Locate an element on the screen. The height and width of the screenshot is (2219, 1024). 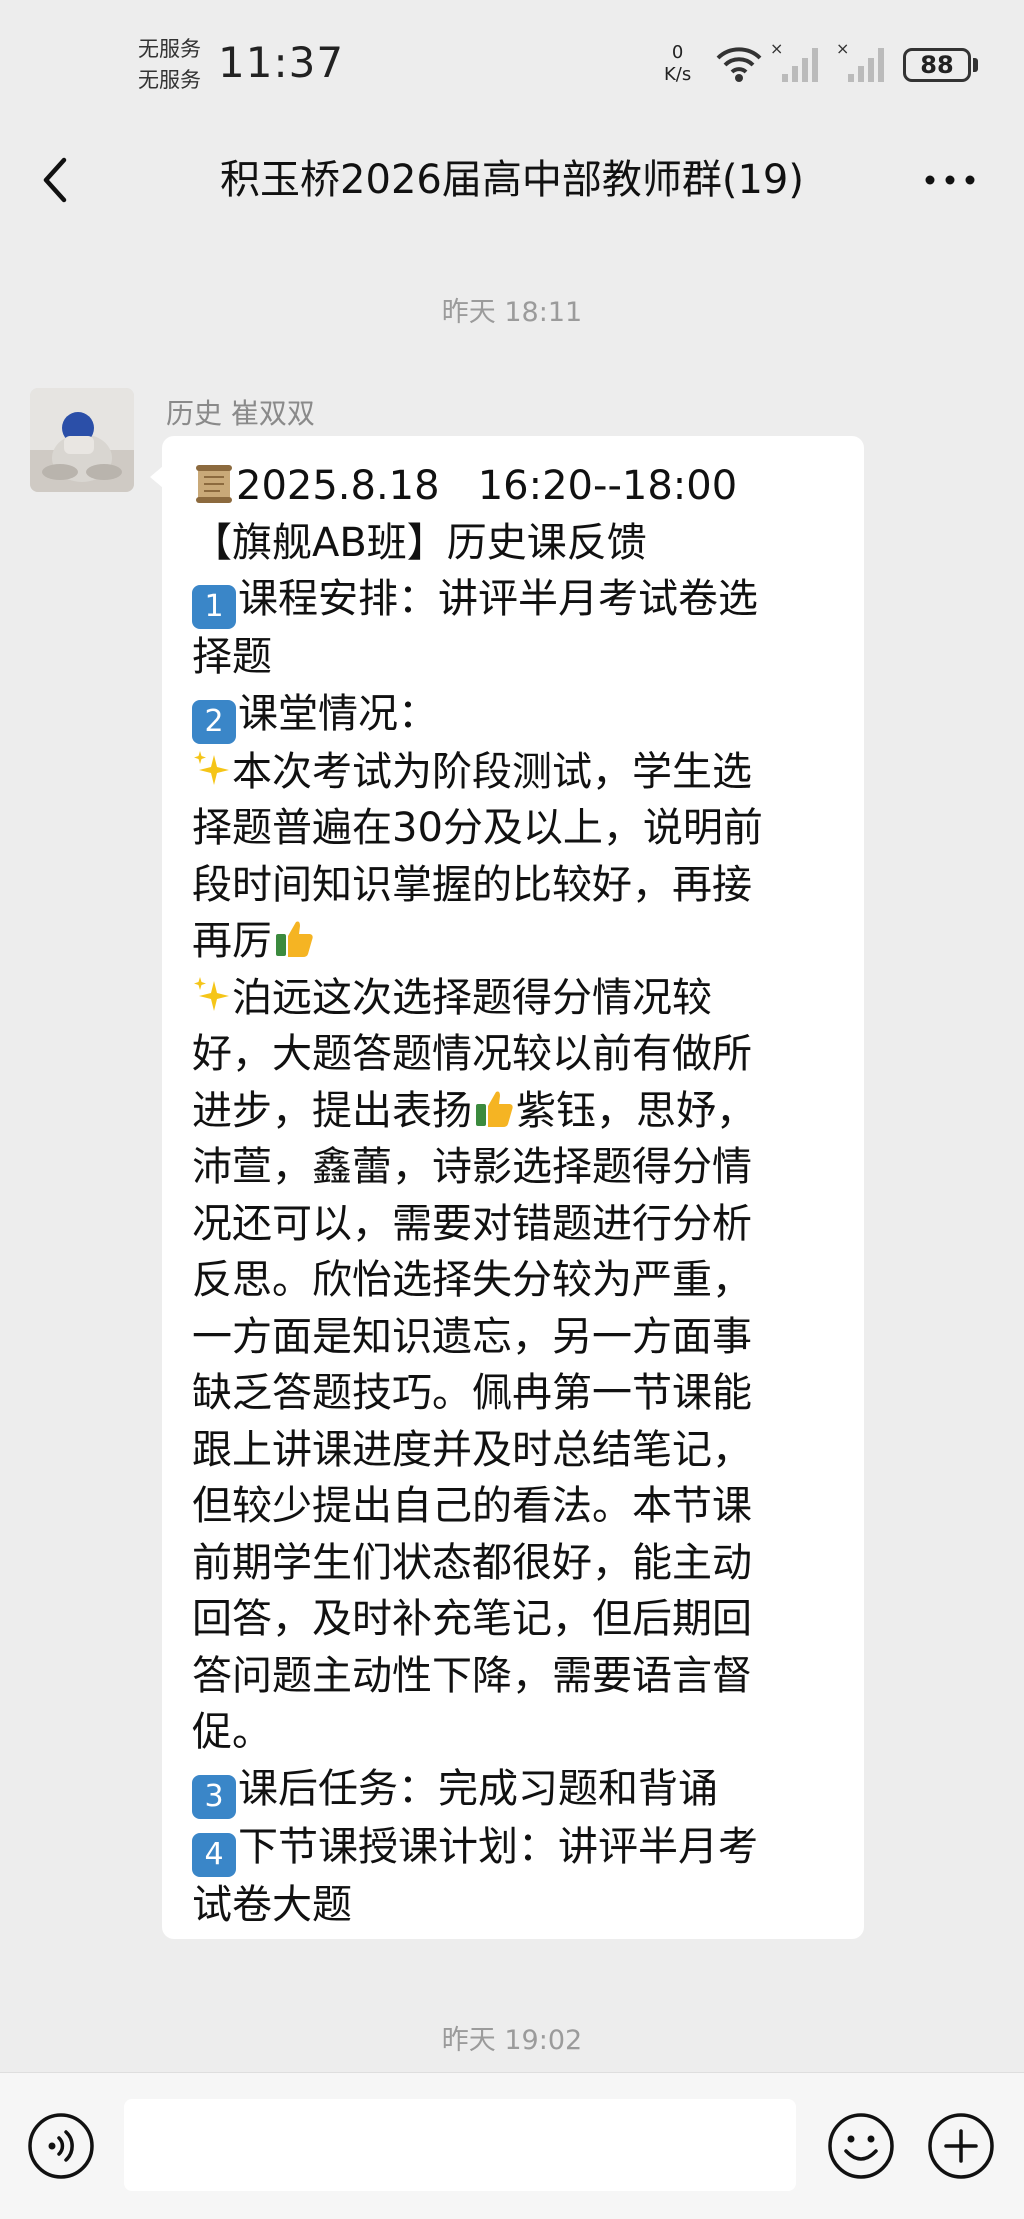
message-text: 再厉 is located at coordinates (232, 941).